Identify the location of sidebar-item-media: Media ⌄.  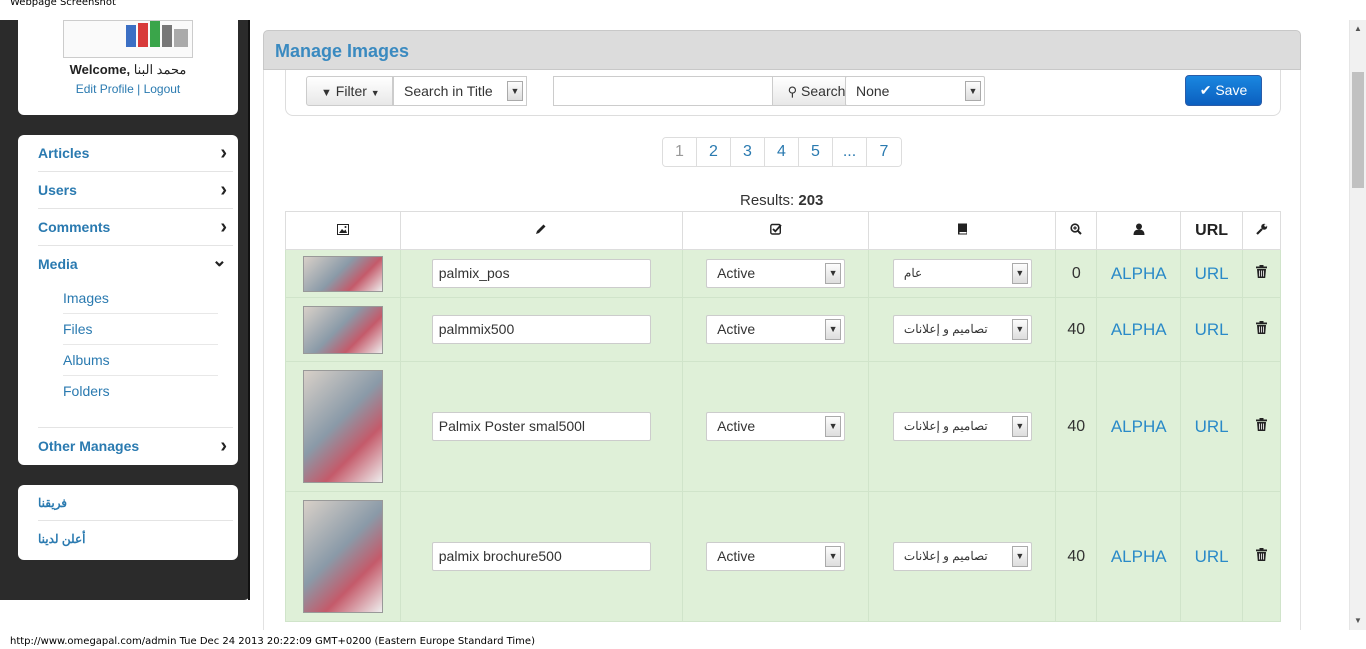
(135, 264).